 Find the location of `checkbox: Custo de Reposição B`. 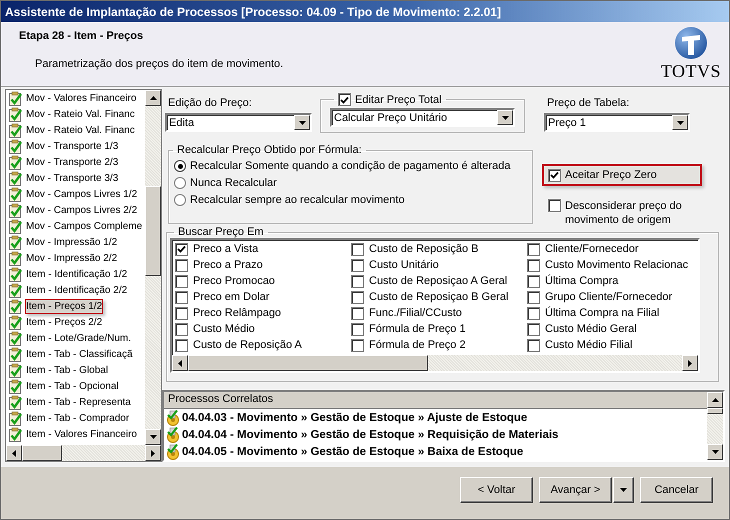

checkbox: Custo de Reposição B is located at coordinates (439, 249).